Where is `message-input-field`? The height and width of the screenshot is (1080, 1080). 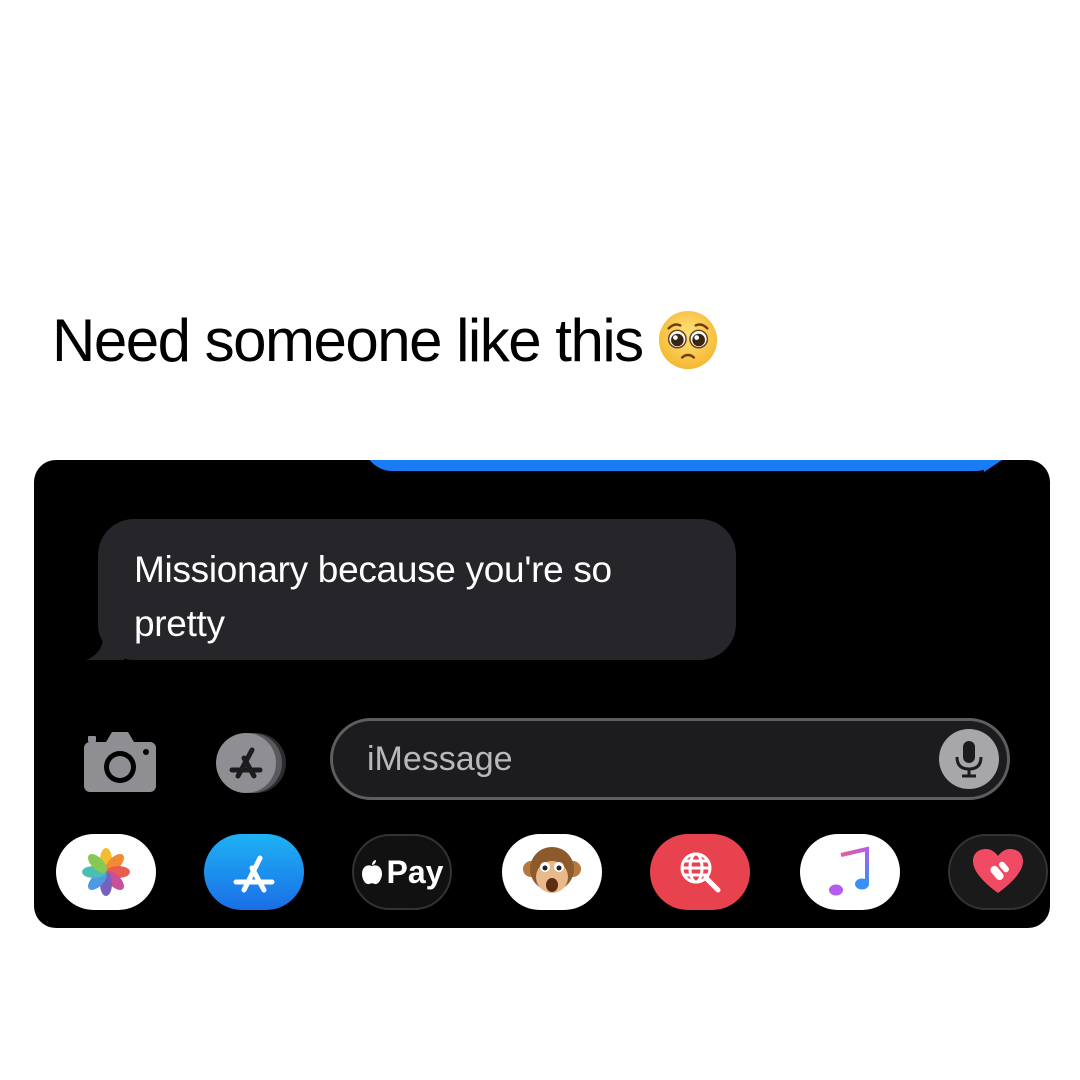 message-input-field is located at coordinates (670, 759).